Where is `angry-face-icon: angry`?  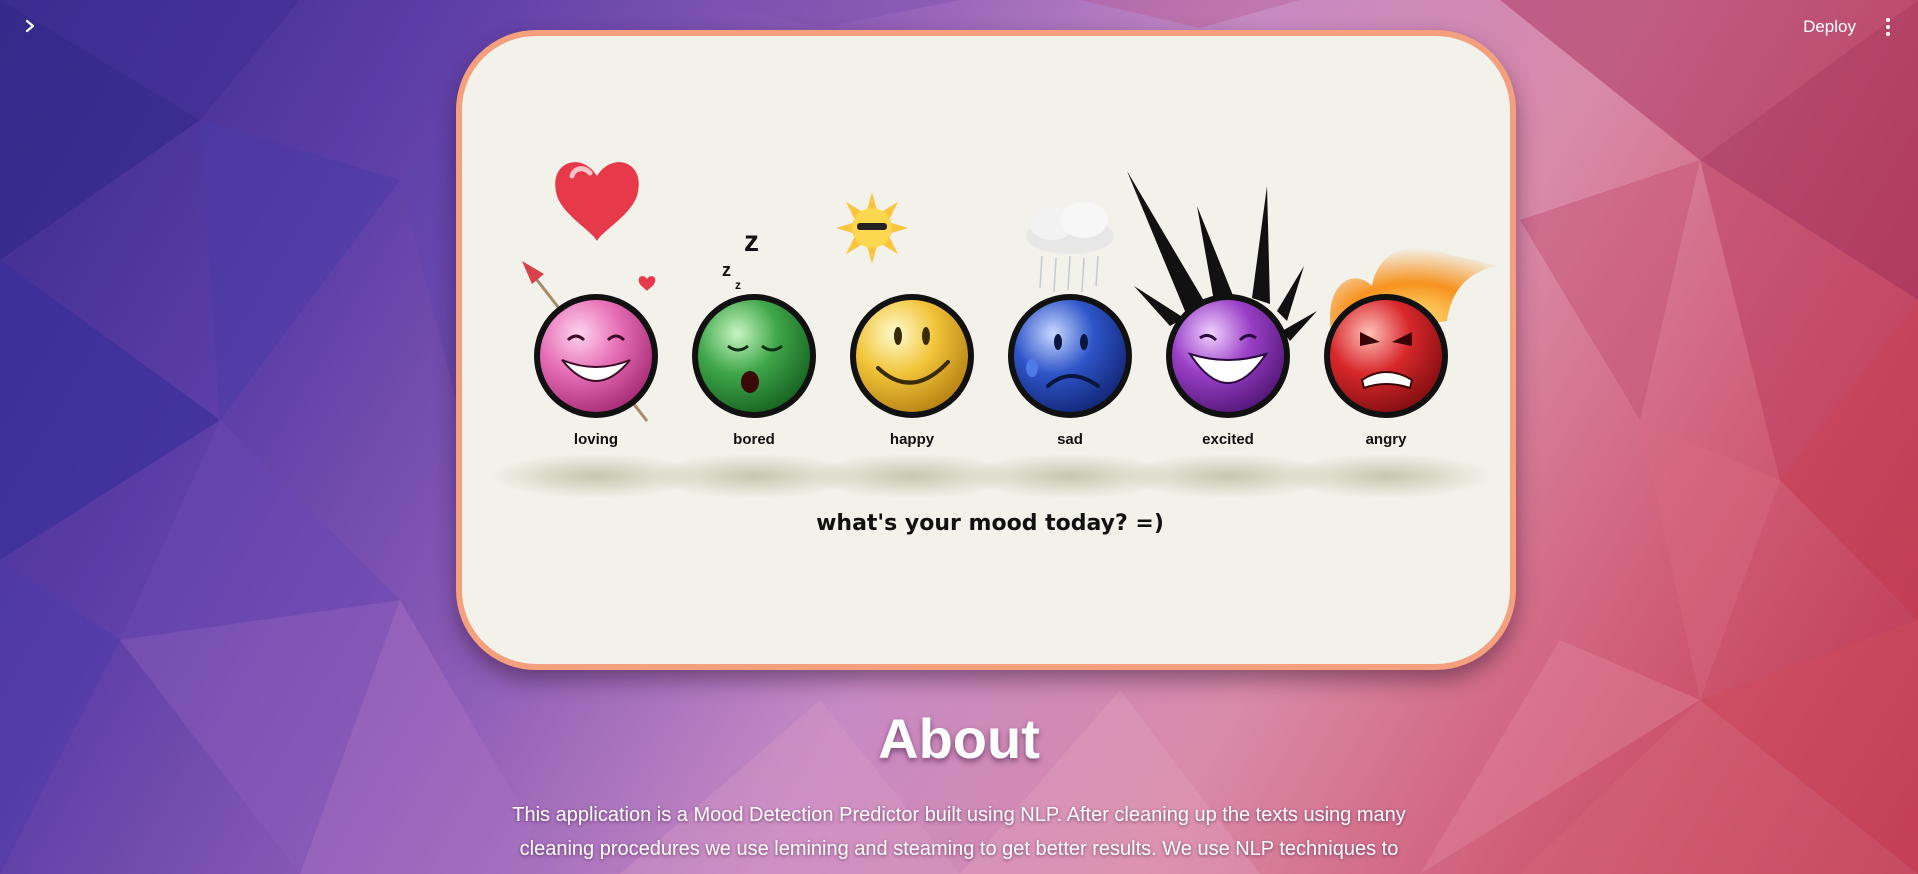 angry-face-icon: angry is located at coordinates (1410, 347).